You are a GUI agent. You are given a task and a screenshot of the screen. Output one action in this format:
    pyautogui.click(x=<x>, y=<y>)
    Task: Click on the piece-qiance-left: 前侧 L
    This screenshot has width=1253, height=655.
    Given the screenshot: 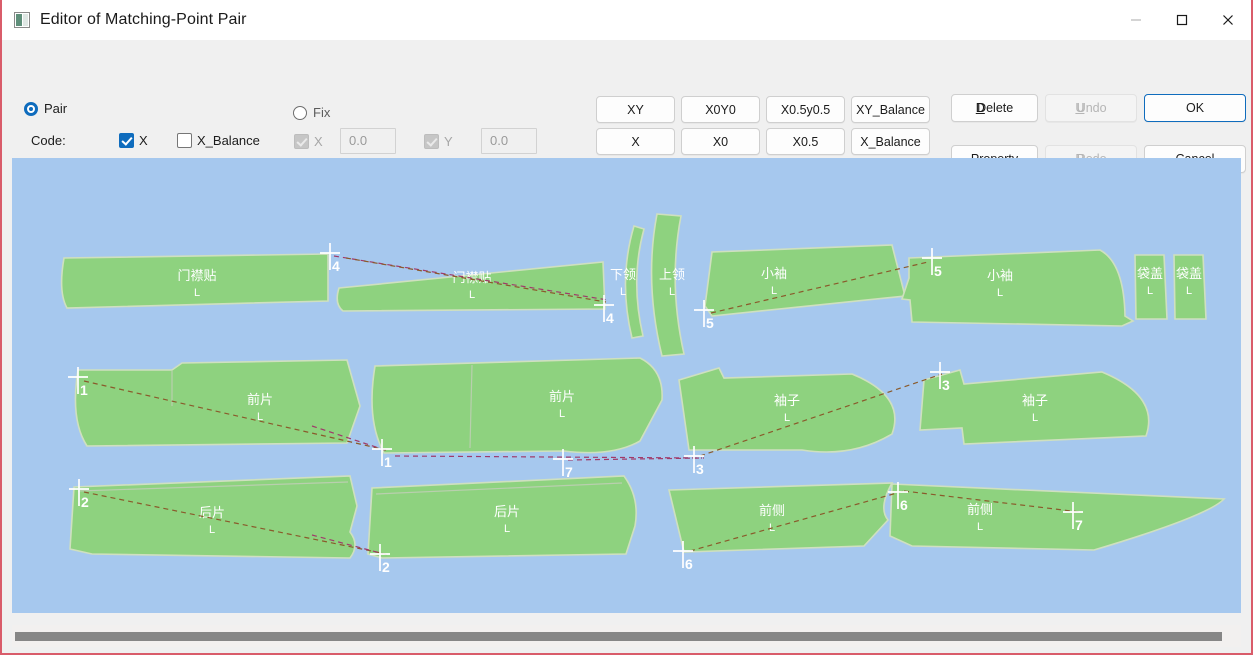 What is the action you would take?
    pyautogui.click(x=780, y=517)
    